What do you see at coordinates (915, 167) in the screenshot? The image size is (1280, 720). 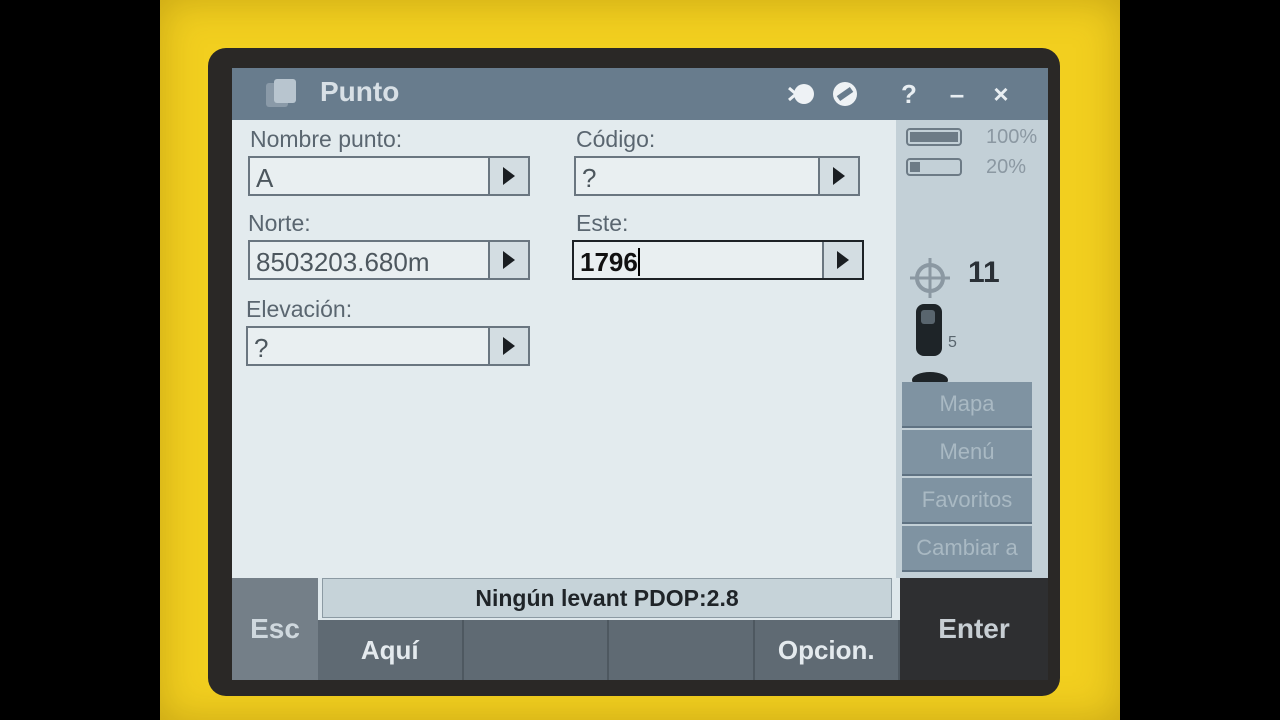 I see `battery-2-fill` at bounding box center [915, 167].